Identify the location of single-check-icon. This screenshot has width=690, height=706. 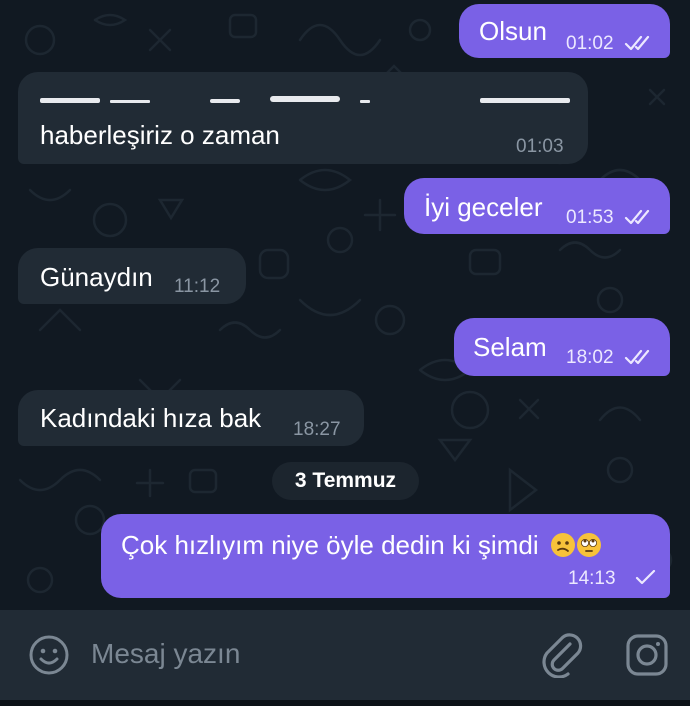
(645, 577).